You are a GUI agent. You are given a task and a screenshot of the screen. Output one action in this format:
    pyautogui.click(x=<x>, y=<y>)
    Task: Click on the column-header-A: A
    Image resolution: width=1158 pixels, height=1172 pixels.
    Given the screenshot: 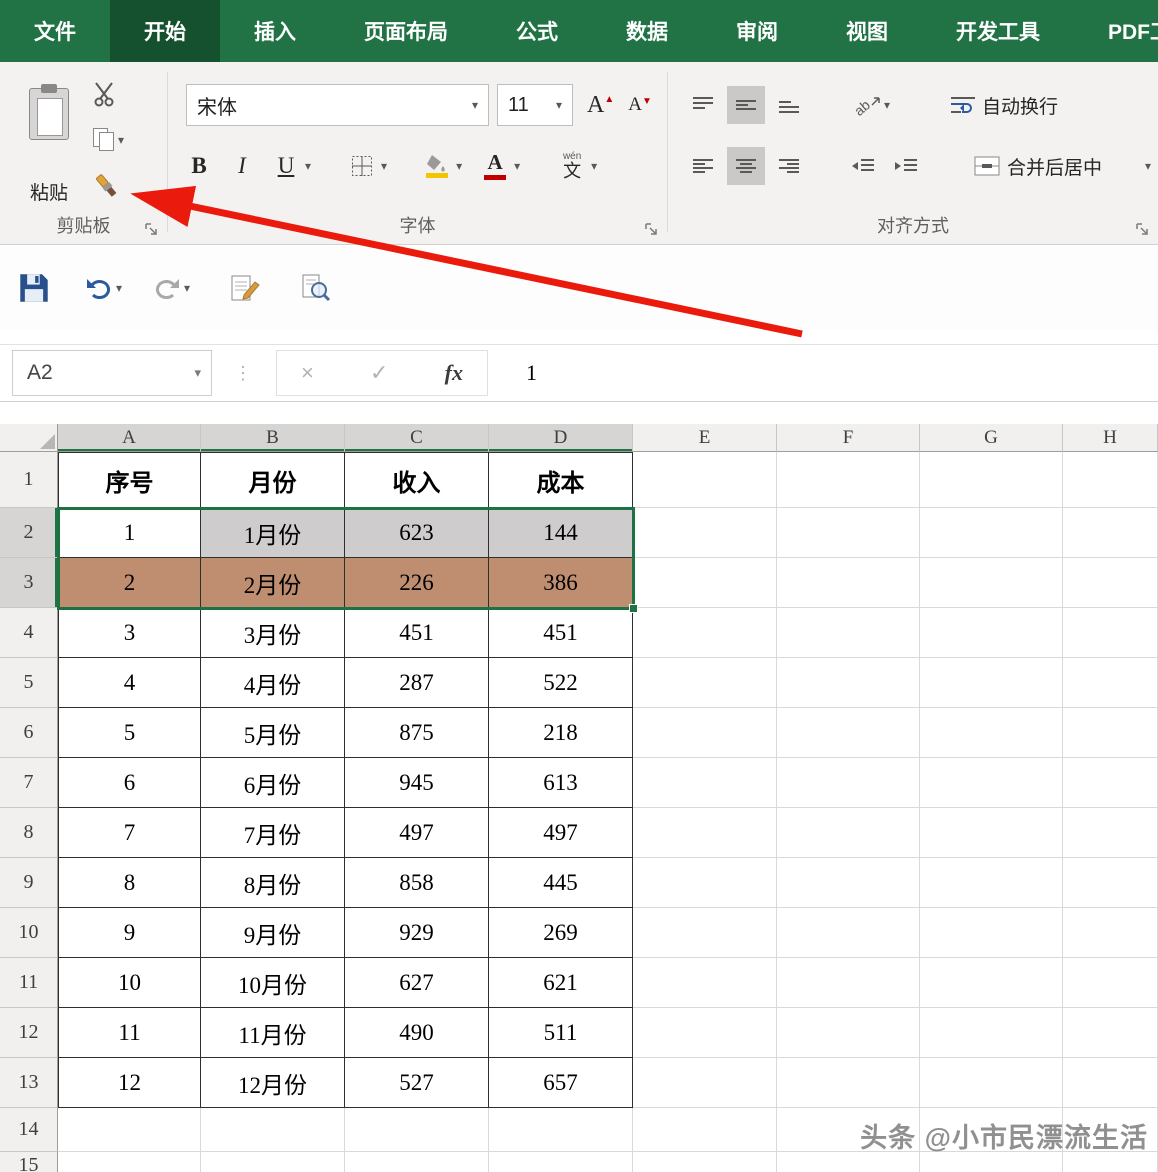 What is the action you would take?
    pyautogui.click(x=129, y=438)
    